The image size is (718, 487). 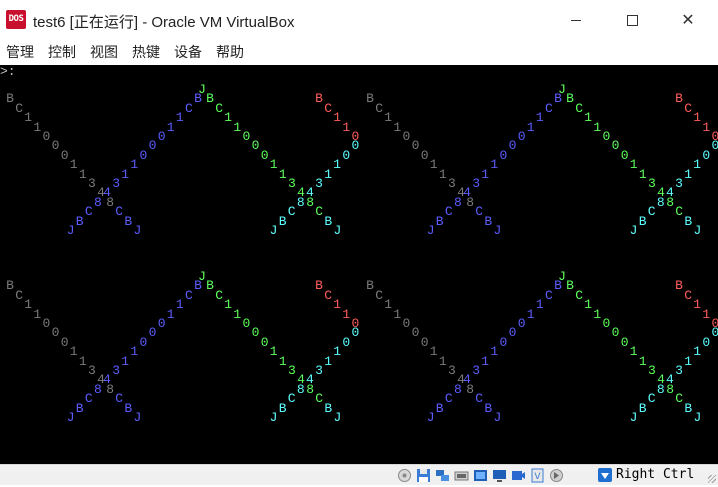 What do you see at coordinates (16, 19) in the screenshot?
I see `app-icon: DOS` at bounding box center [16, 19].